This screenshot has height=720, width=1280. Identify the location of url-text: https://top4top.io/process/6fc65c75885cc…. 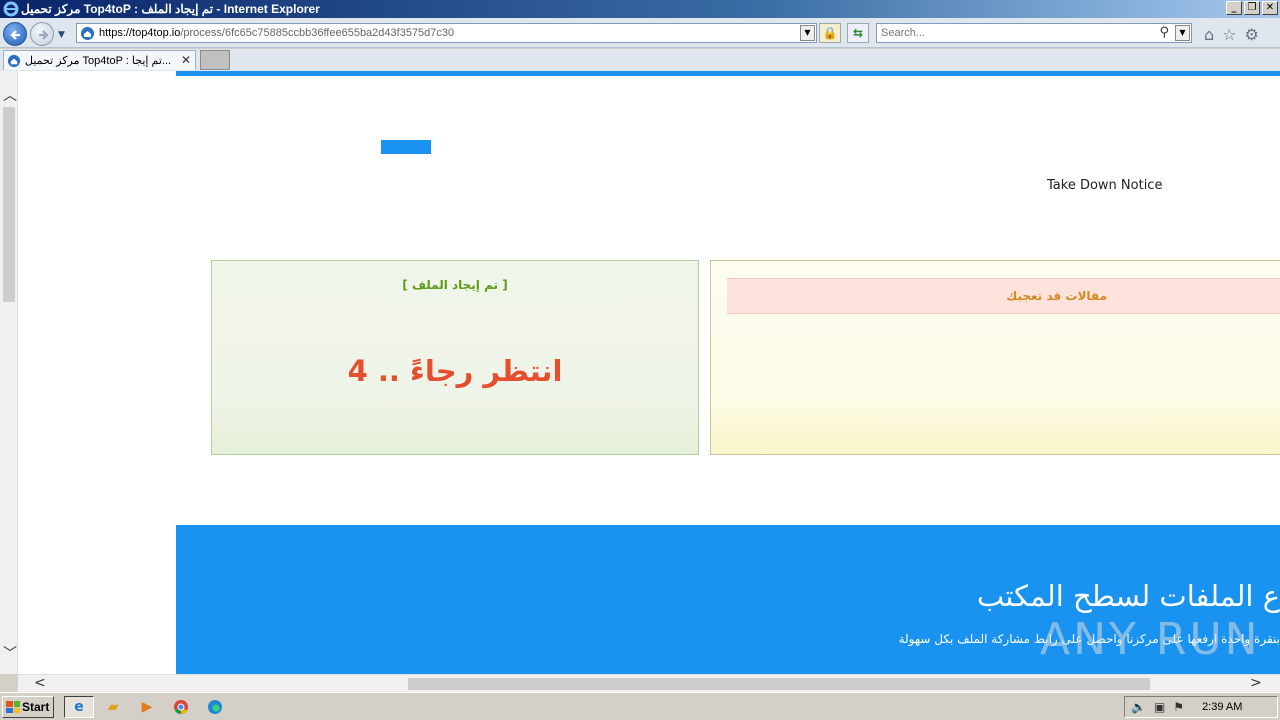
(276, 33).